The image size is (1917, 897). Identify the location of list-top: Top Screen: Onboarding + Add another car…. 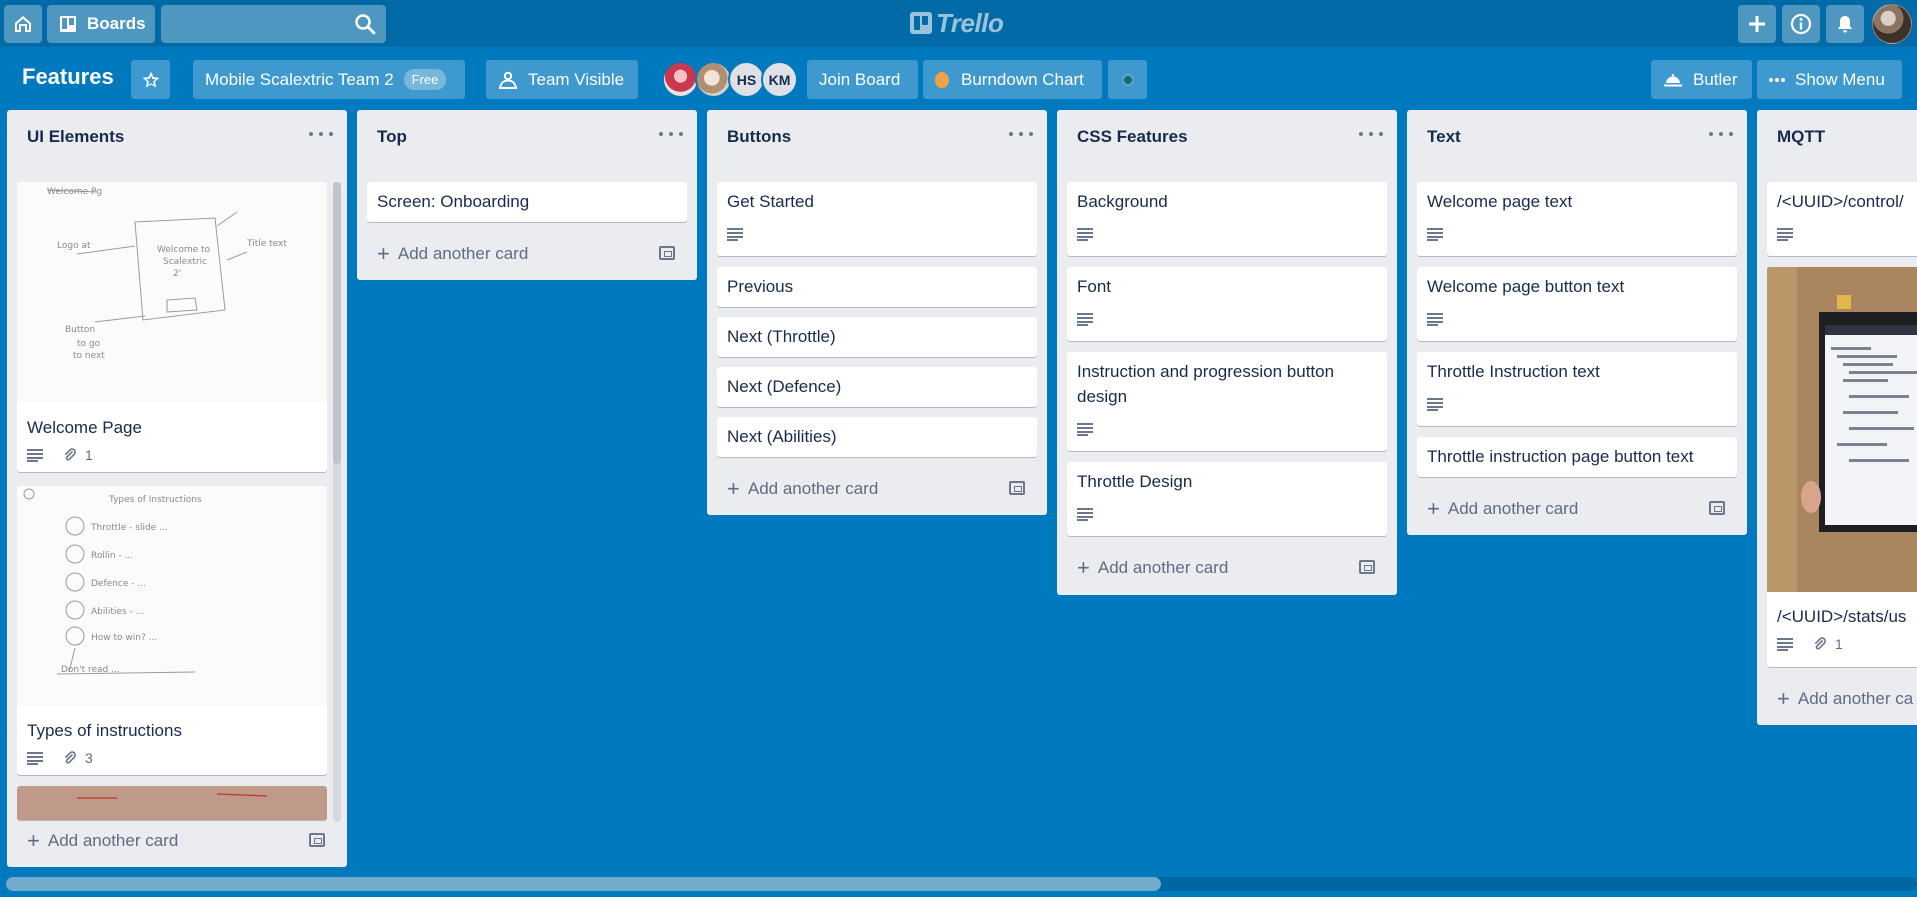
(527, 195).